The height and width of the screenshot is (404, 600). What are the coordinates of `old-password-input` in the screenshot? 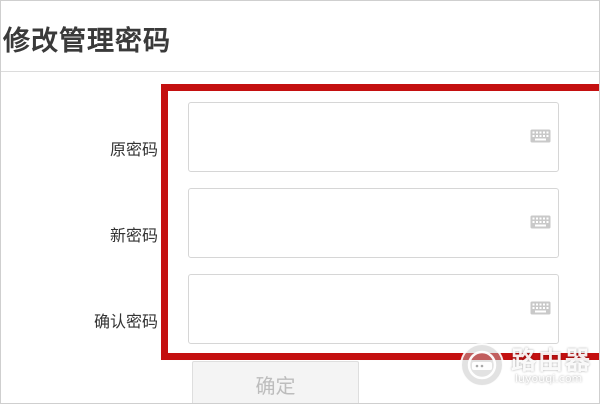 It's located at (373, 137).